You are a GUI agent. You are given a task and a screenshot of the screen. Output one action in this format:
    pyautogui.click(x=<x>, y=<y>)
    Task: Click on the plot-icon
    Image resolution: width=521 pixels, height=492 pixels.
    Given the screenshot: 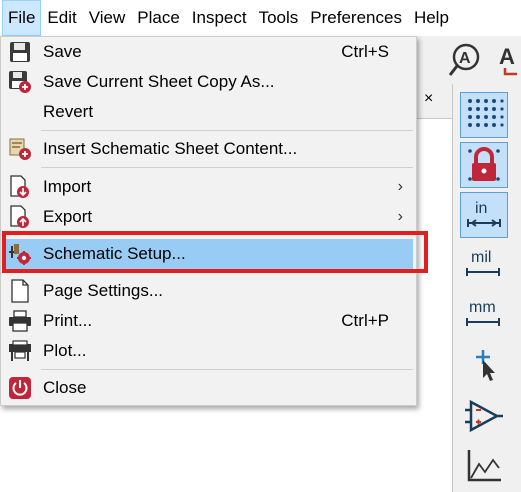 What is the action you would take?
    pyautogui.click(x=20, y=351)
    